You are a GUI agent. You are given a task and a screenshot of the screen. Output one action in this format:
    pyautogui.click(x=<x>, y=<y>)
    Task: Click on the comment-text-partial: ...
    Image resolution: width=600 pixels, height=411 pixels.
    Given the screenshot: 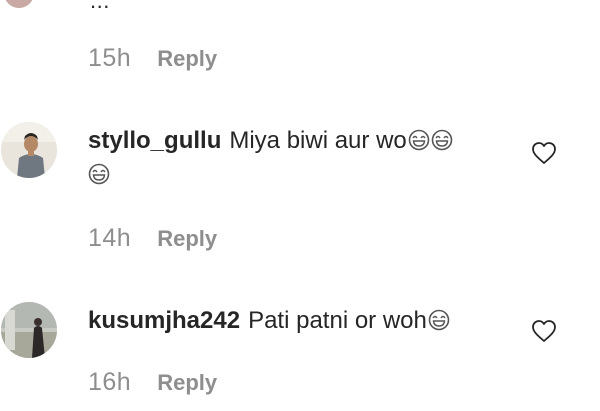 What is the action you would take?
    pyautogui.click(x=100, y=6)
    